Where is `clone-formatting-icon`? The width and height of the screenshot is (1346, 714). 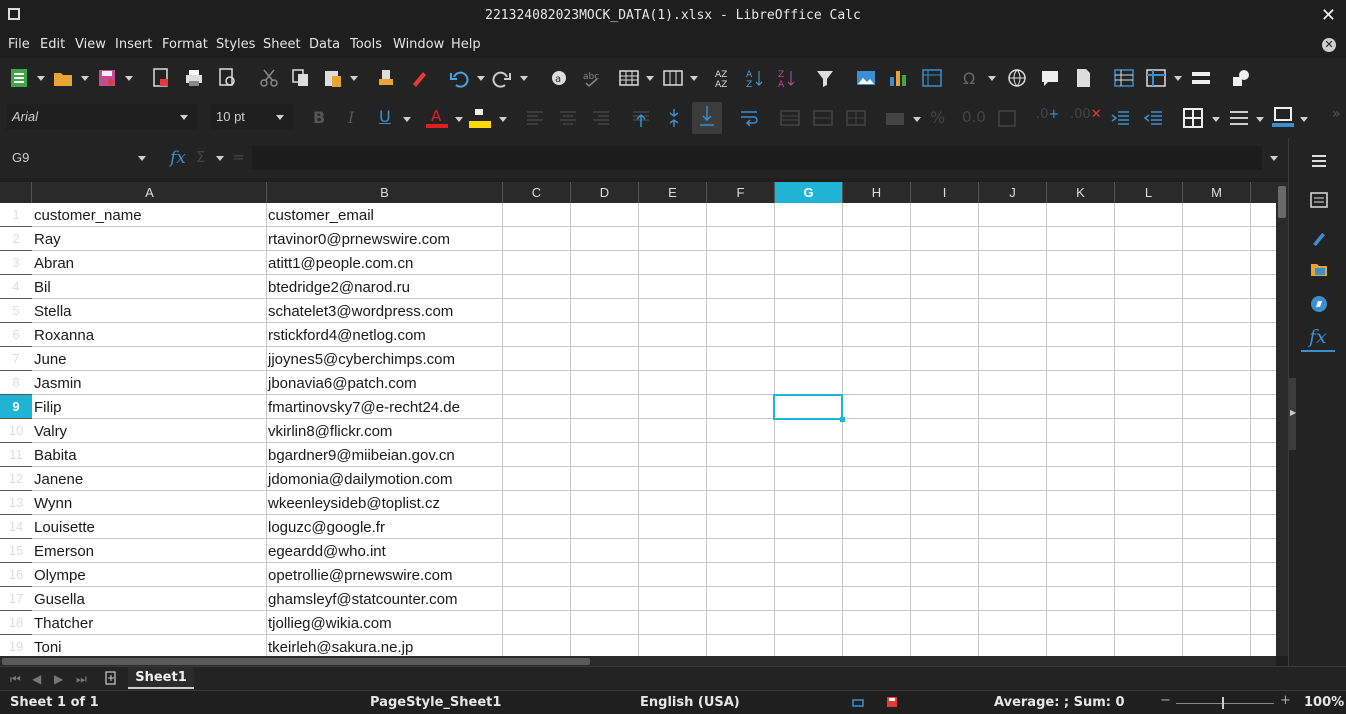 clone-formatting-icon is located at coordinates (386, 78).